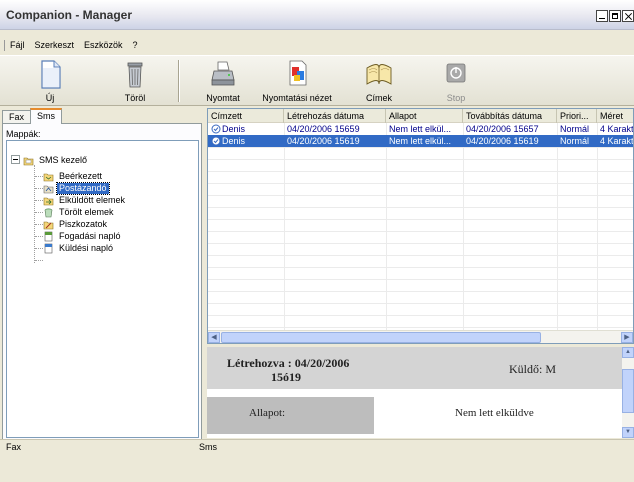  I want to click on collapse-toggle, so click(15, 159).